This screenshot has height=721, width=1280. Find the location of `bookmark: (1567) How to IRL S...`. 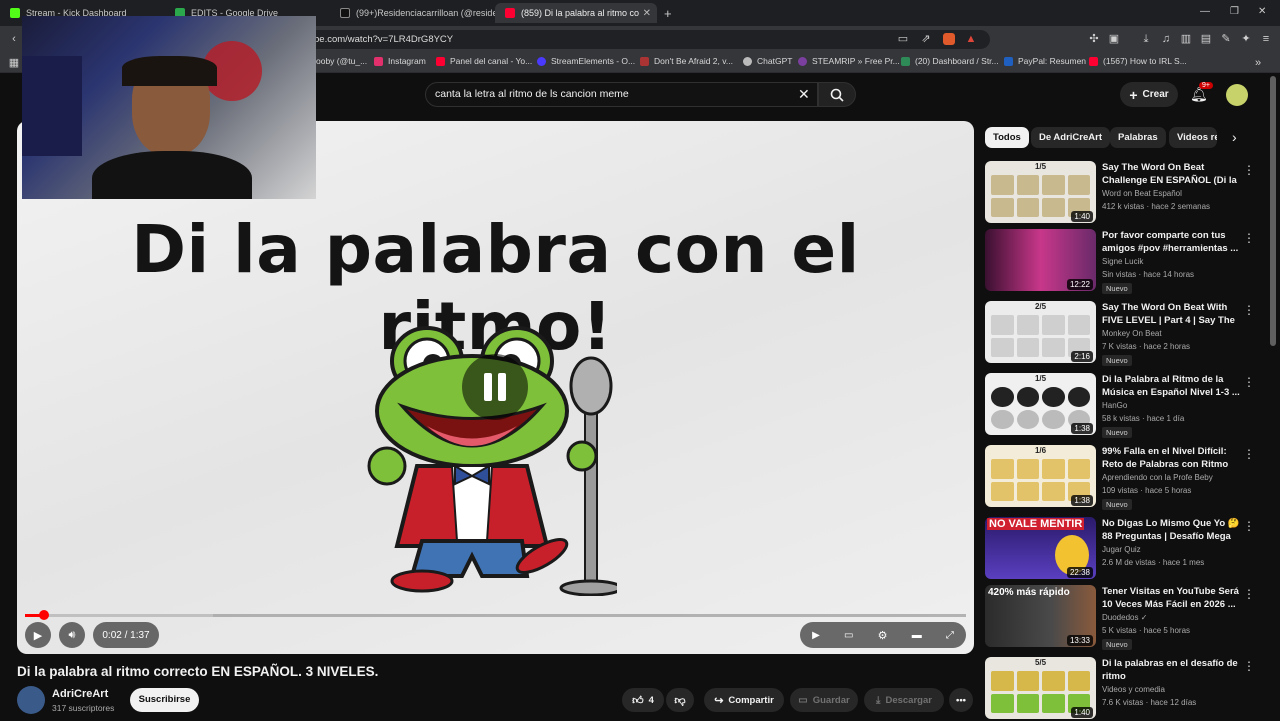

bookmark: (1567) How to IRL S... is located at coordinates (1138, 61).